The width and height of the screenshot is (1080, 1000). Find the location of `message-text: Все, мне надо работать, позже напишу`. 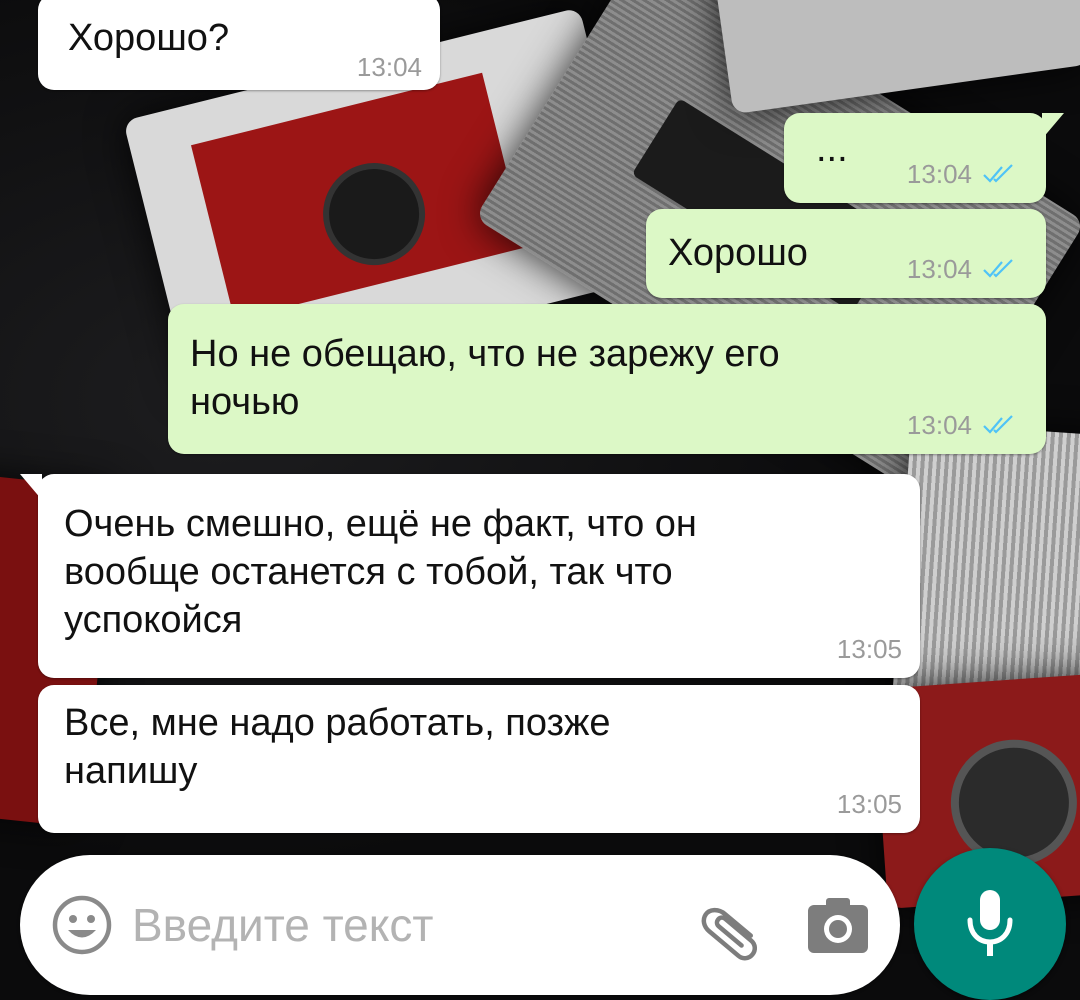

message-text: Все, мне надо работать, позже напишу is located at coordinates (337, 747).